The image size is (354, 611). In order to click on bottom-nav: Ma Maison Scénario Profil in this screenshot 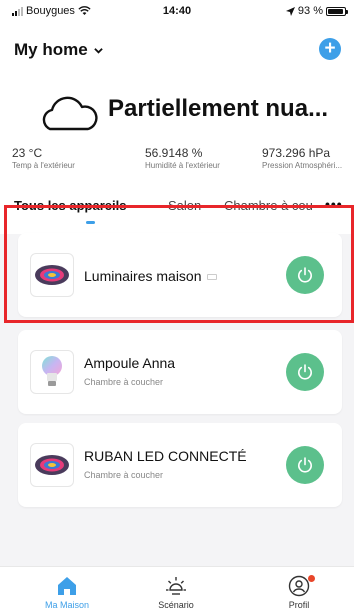, I will do `click(177, 588)`.